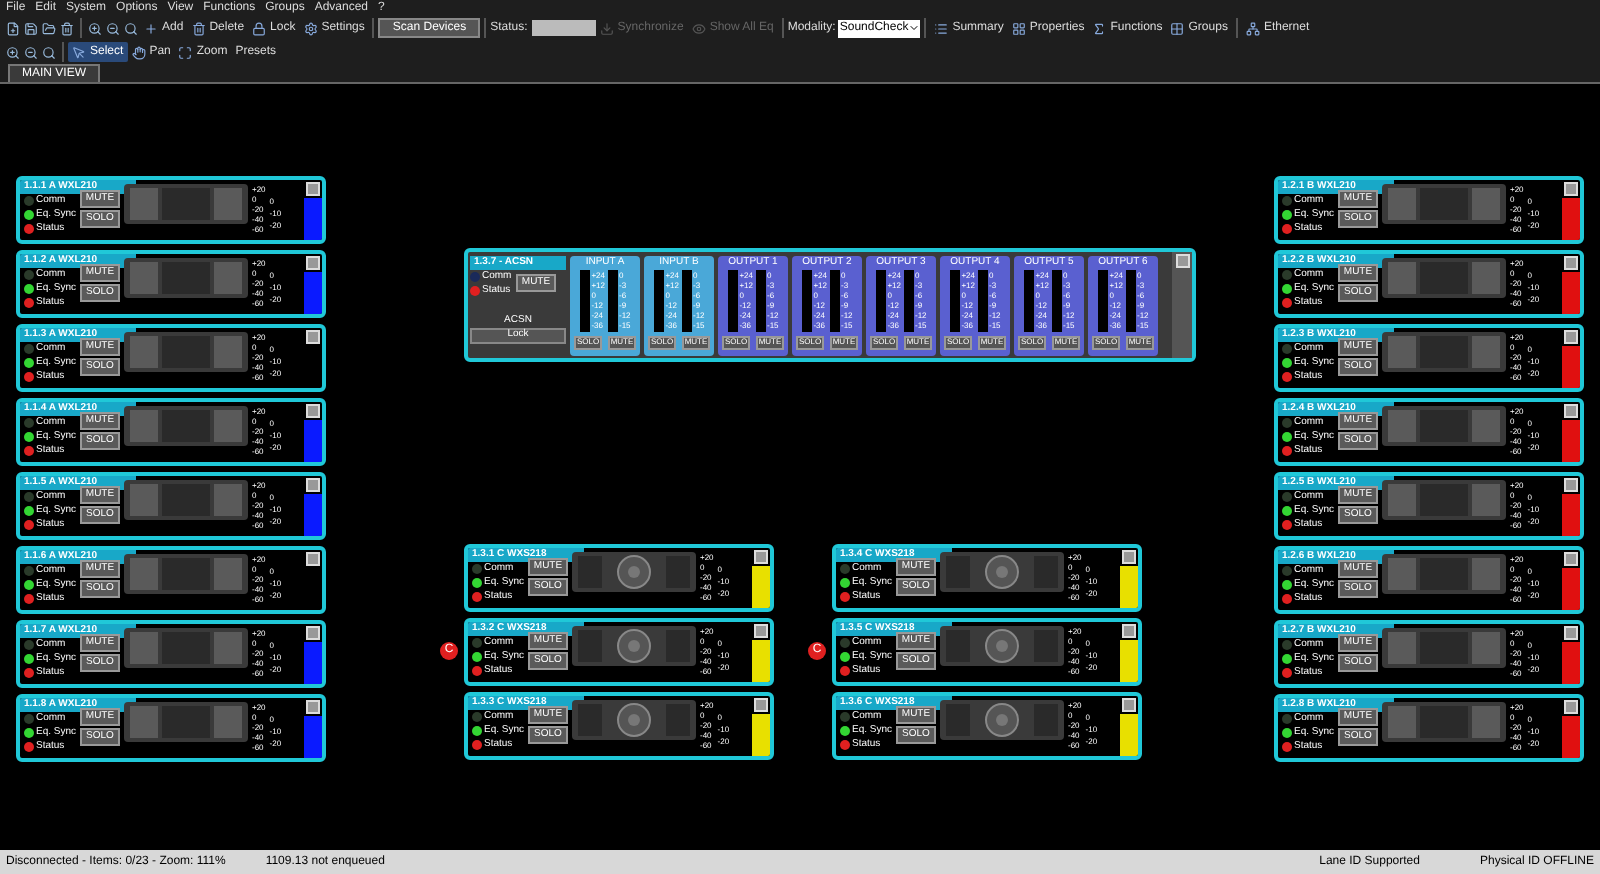 Image resolution: width=1600 pixels, height=874 pixels. I want to click on status-field, so click(563, 28).